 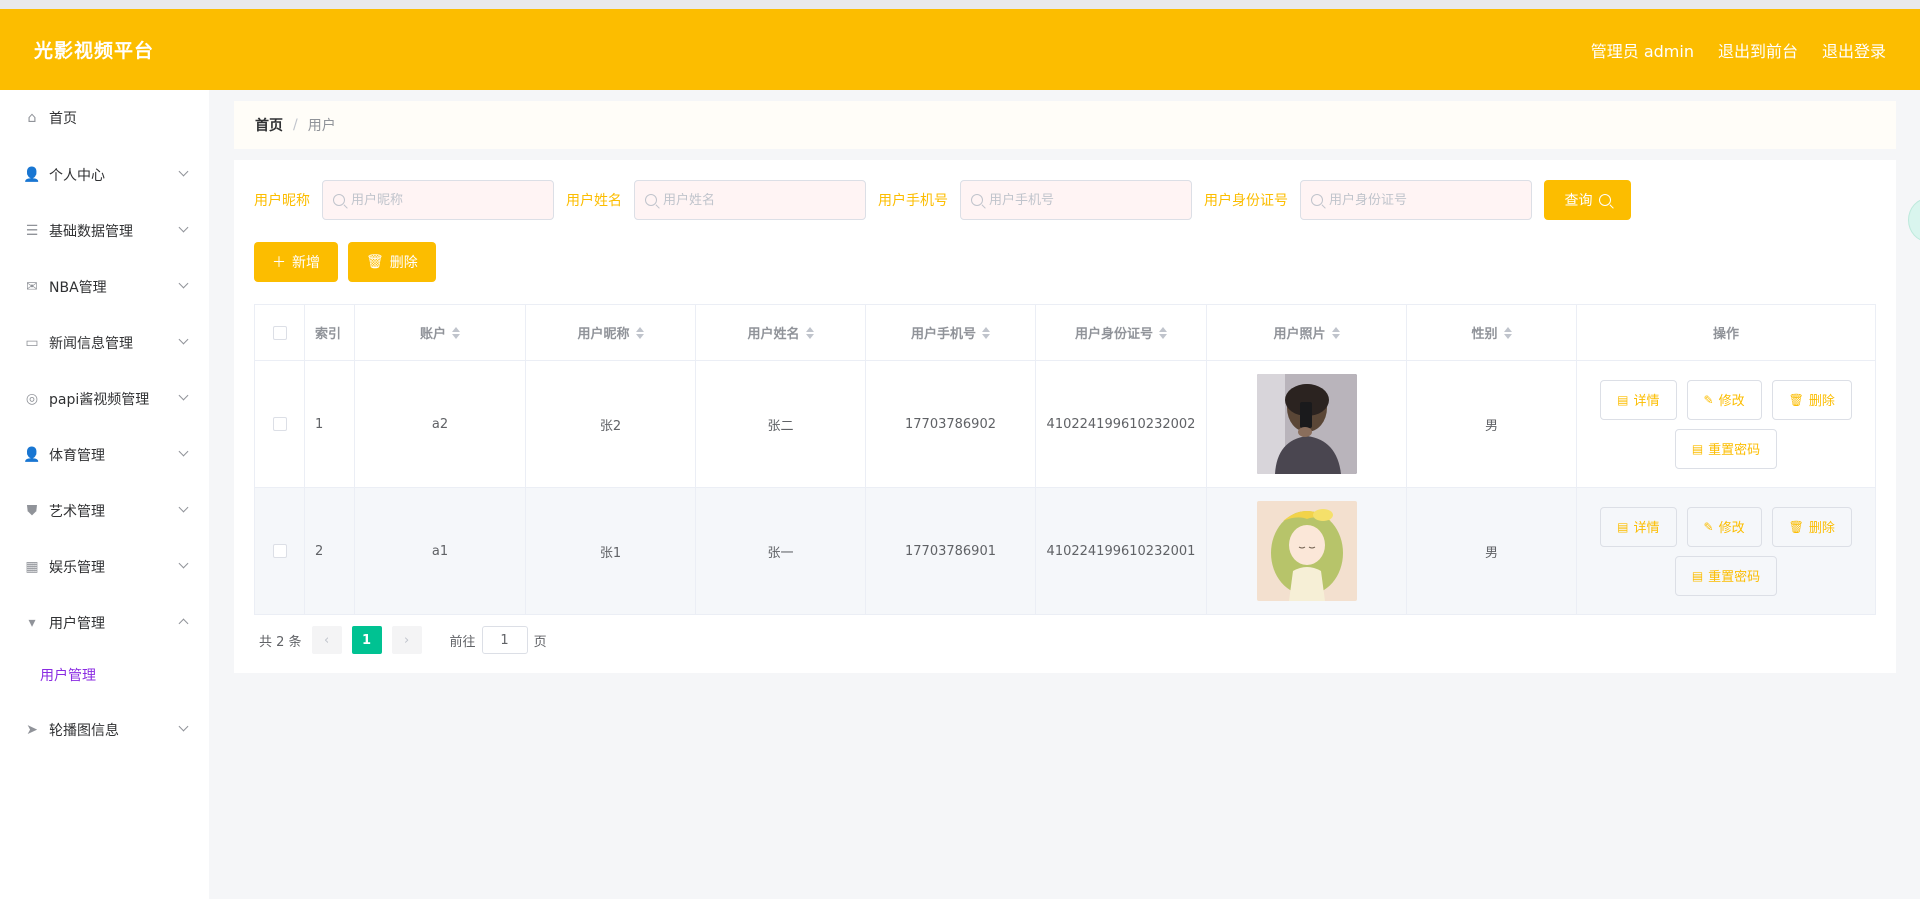 I want to click on pagination: 共 2 条 ‹ 1 › 前往 页, so click(x=403, y=640).